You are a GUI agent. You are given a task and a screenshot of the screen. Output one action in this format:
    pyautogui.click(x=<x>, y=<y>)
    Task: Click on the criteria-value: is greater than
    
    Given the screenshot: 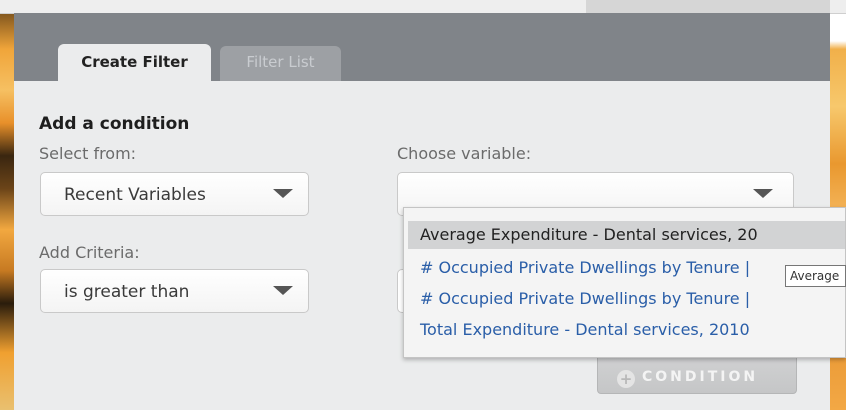 What is the action you would take?
    pyautogui.click(x=127, y=292)
    